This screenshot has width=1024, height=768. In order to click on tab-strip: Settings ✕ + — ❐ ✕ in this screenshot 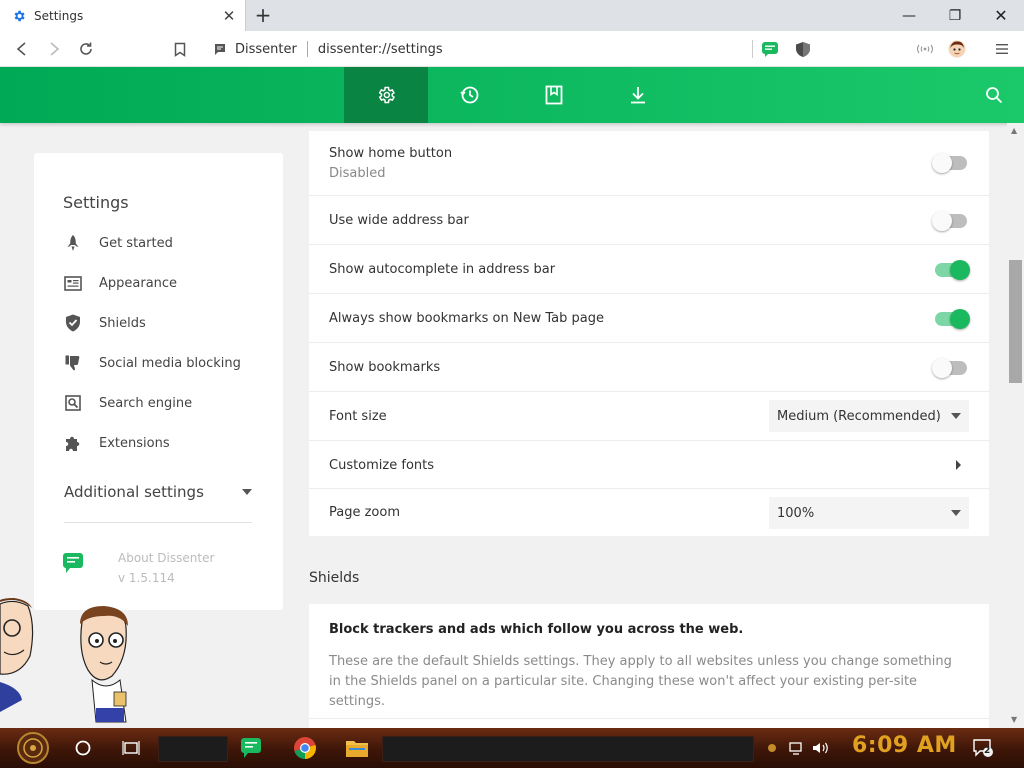, I will do `click(512, 15)`.